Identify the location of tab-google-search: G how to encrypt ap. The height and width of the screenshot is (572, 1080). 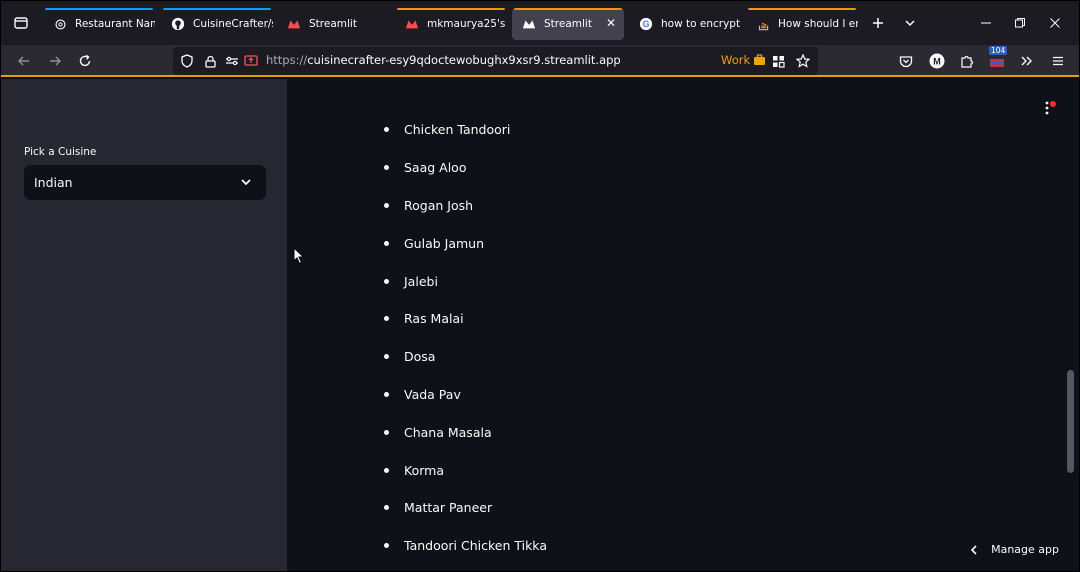
(685, 24).